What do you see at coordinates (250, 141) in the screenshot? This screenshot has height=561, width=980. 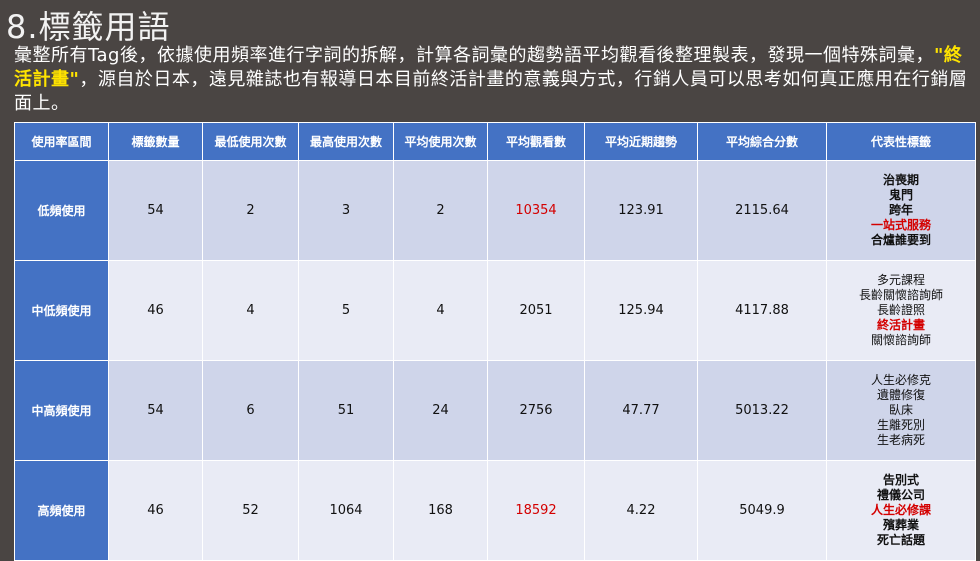 I see `header-min: 最低使用次數` at bounding box center [250, 141].